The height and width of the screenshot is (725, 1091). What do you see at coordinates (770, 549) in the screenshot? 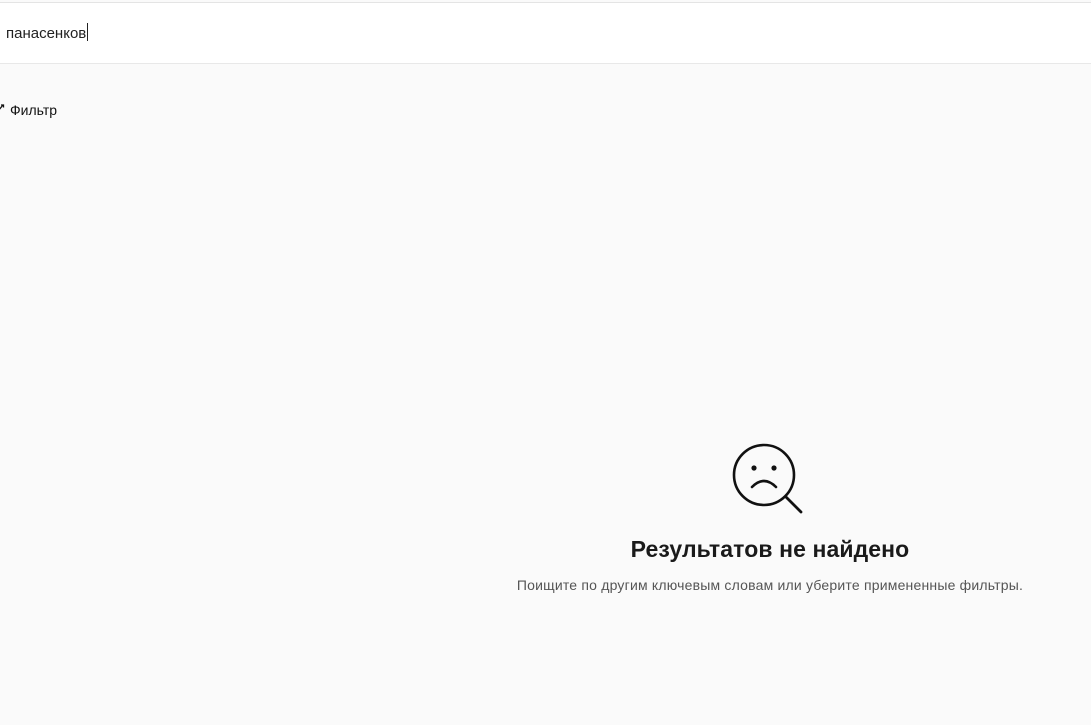
I see `empty-state-title: Результатов не найдено` at bounding box center [770, 549].